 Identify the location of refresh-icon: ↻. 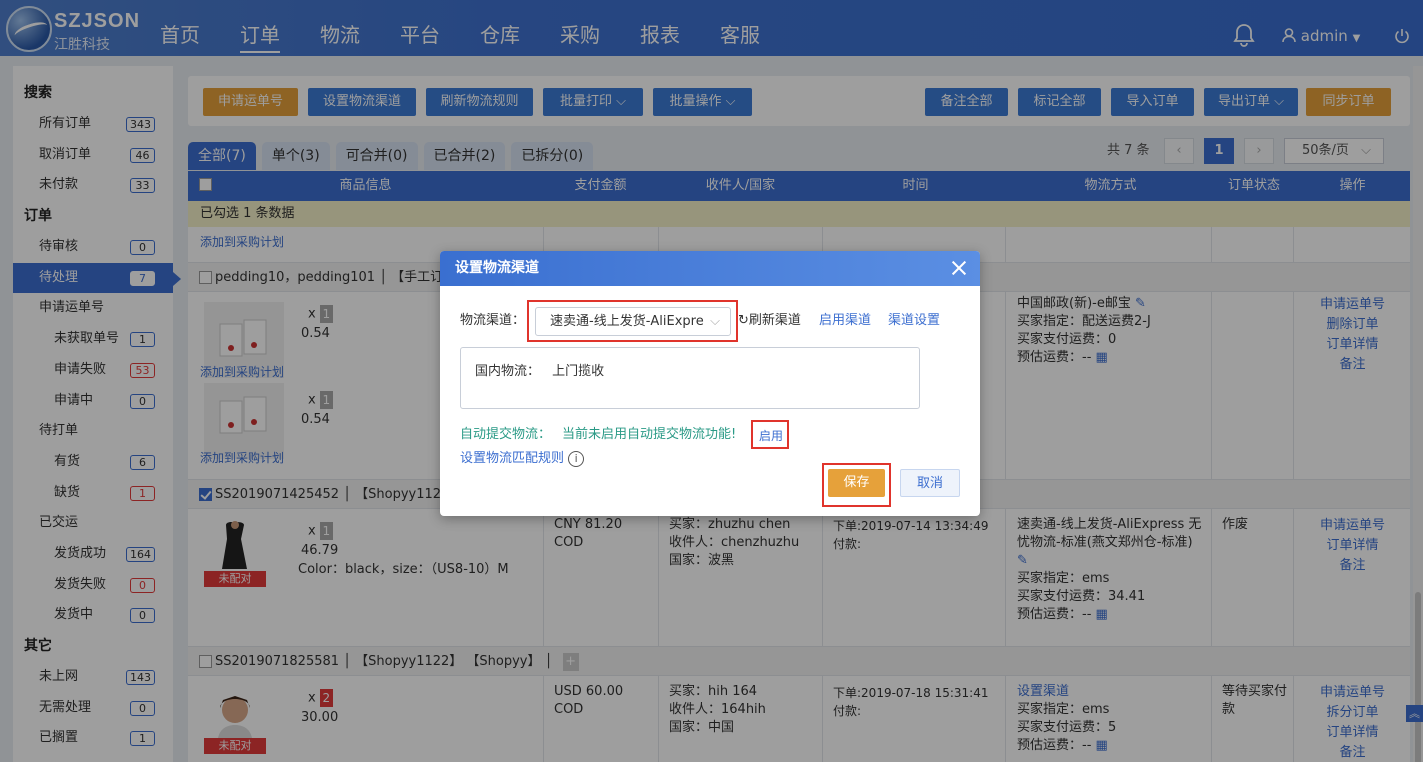
(743, 320).